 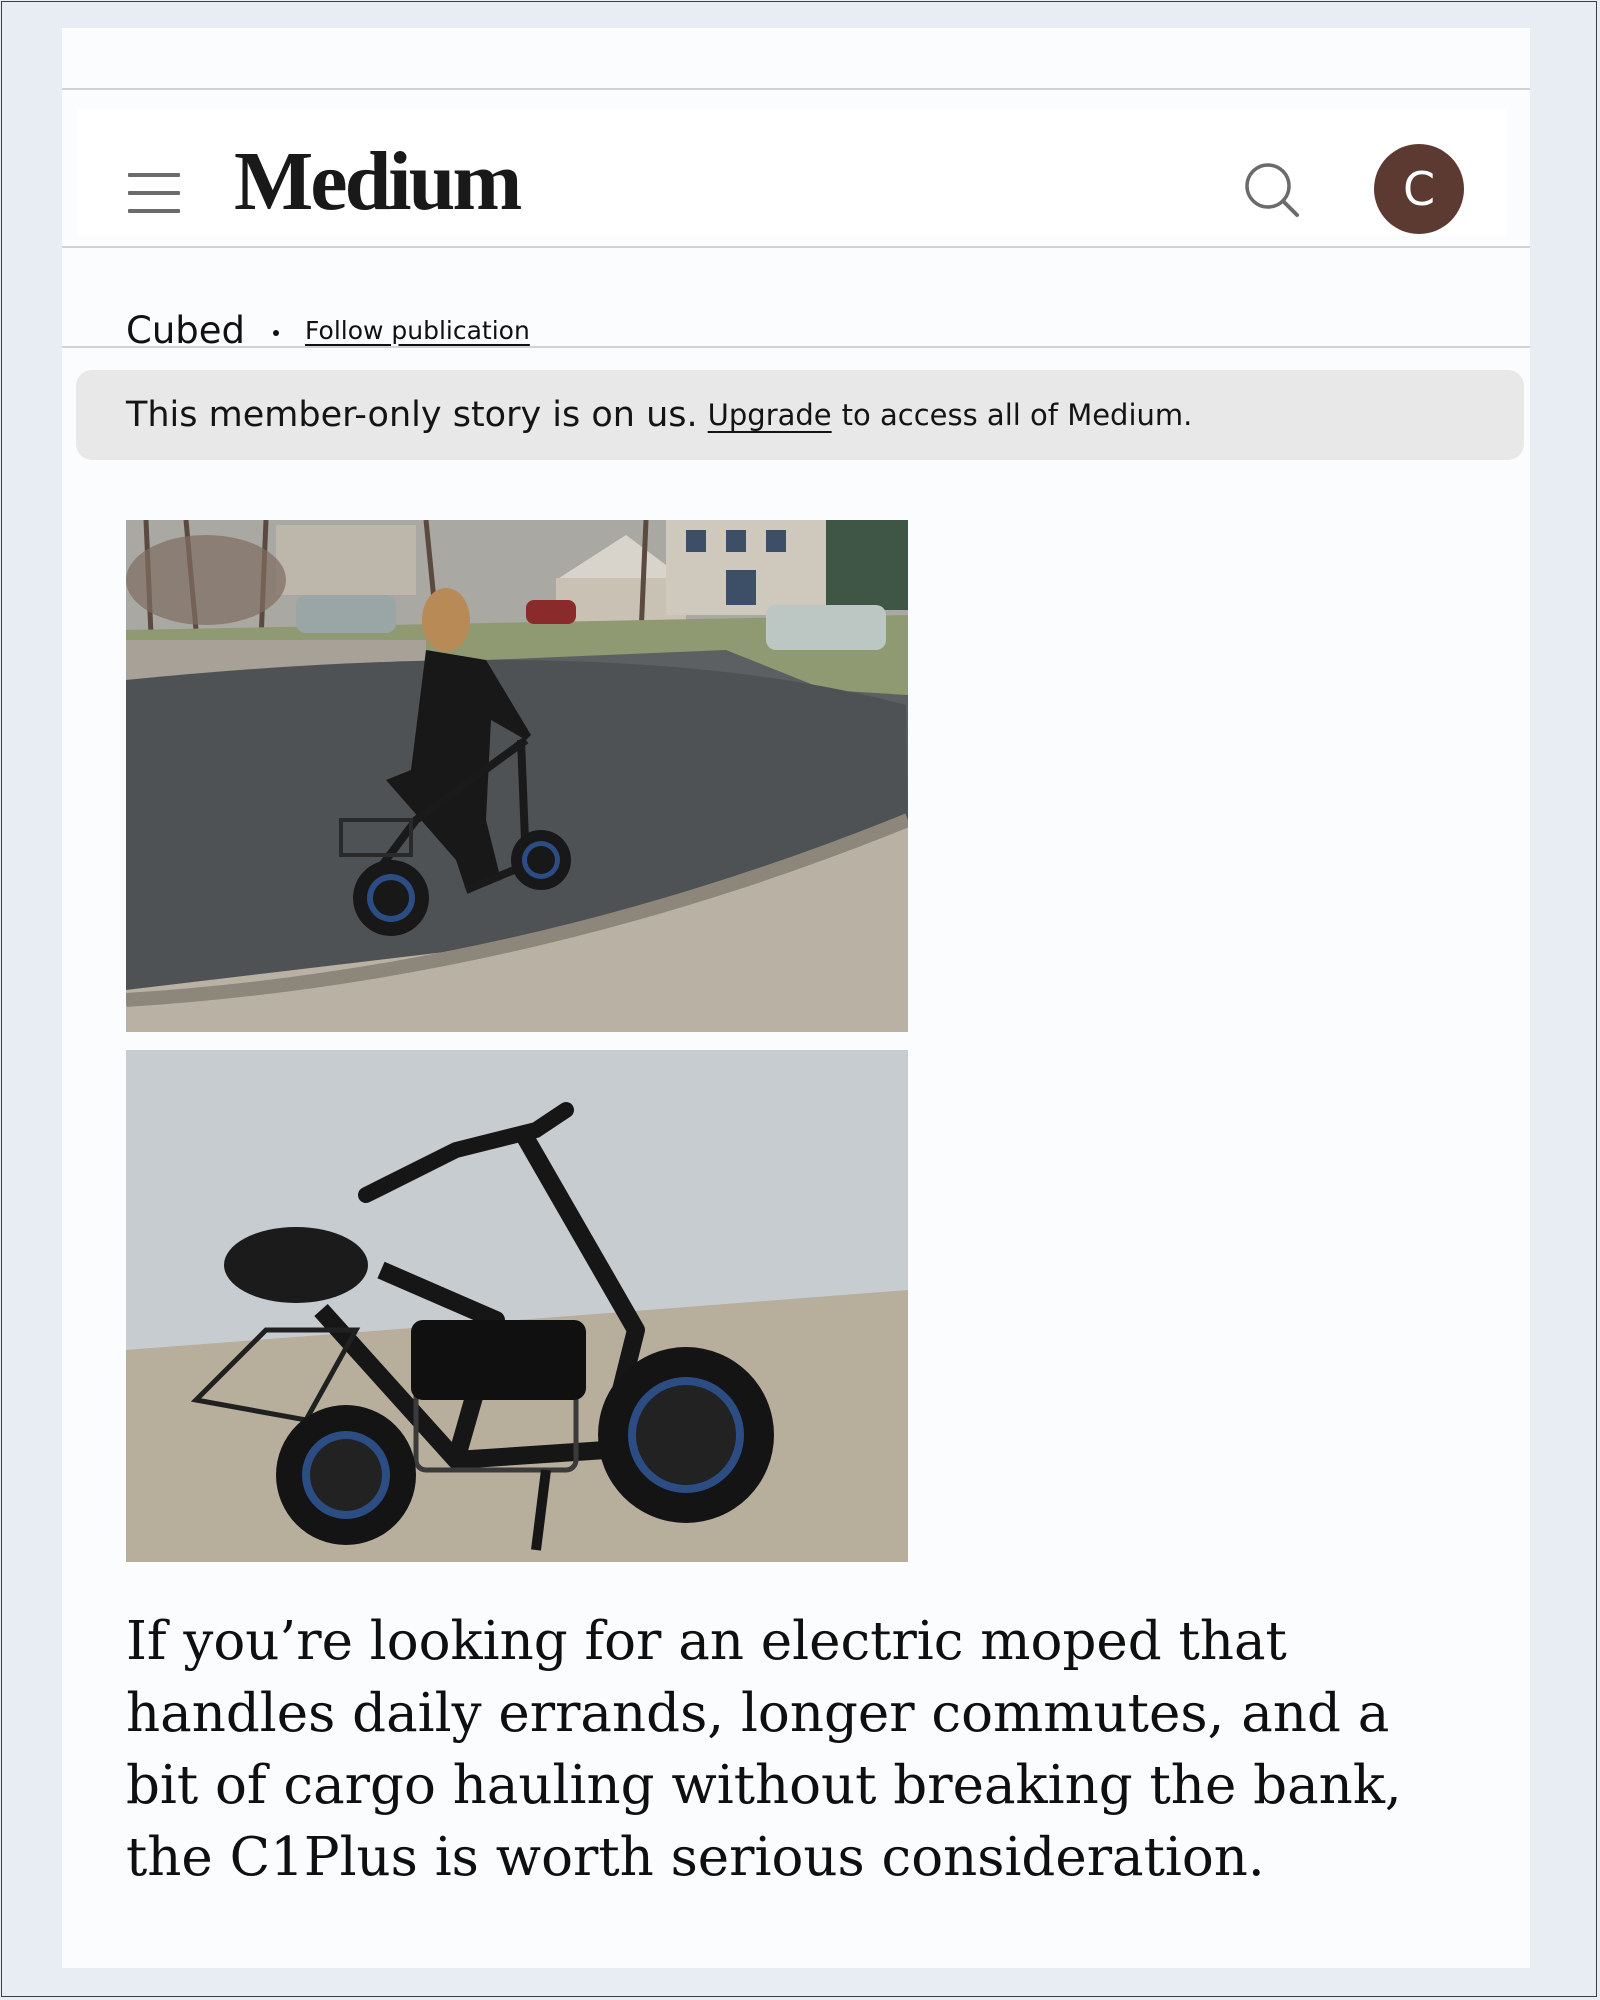 What do you see at coordinates (770, 415) in the screenshot?
I see `upgrade-link: Upgrade` at bounding box center [770, 415].